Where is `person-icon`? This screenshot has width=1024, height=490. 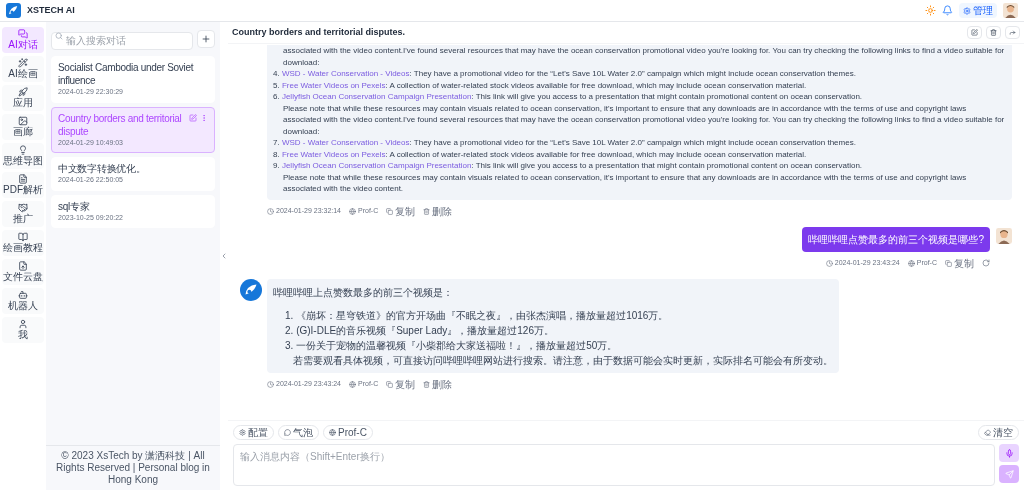 person-icon is located at coordinates (23, 324).